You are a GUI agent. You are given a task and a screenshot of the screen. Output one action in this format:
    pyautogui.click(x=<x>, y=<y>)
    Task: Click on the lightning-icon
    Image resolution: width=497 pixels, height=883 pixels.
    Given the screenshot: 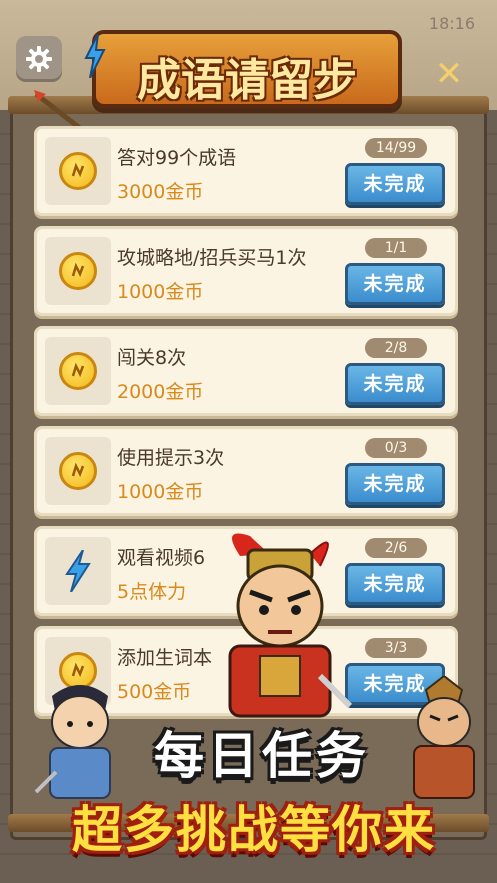 What is the action you would take?
    pyautogui.click(x=78, y=571)
    